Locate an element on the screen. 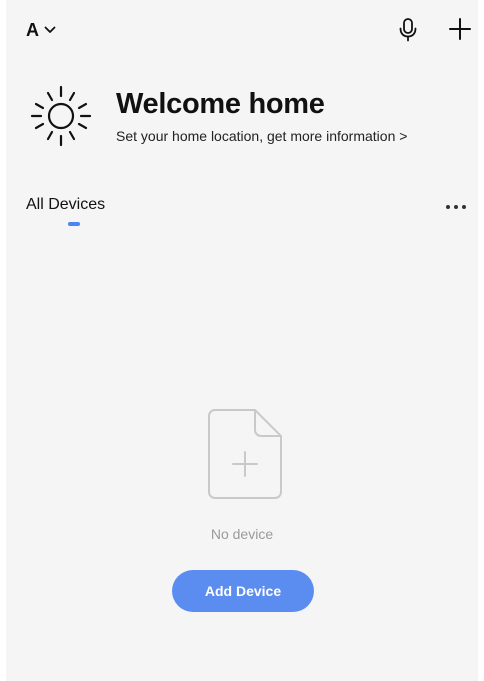 This screenshot has height=681, width=484. add-button is located at coordinates (460, 29).